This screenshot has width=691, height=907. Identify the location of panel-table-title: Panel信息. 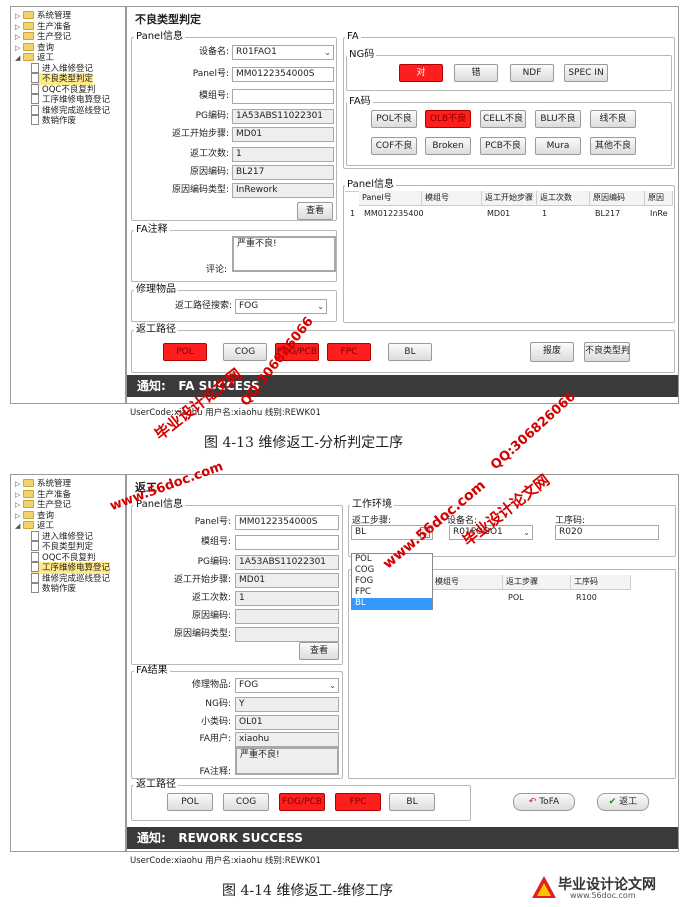
(370, 185).